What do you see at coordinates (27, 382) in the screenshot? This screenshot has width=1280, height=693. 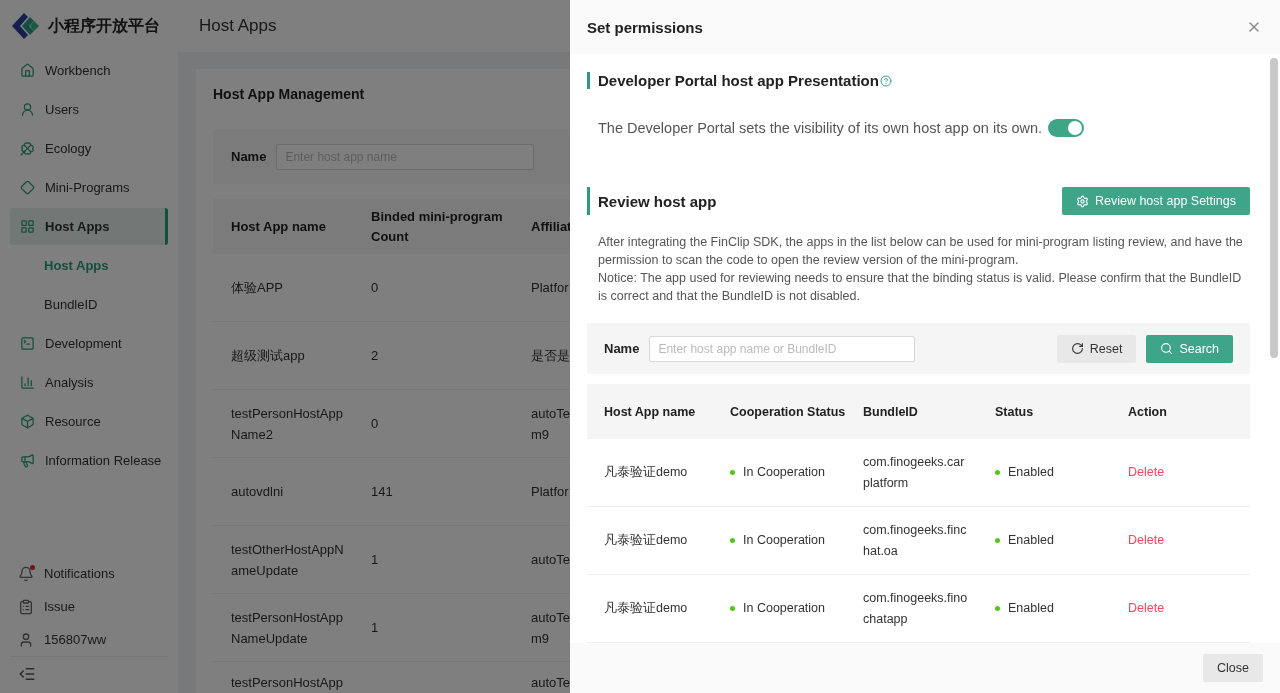 I see `bar-chart-icon` at bounding box center [27, 382].